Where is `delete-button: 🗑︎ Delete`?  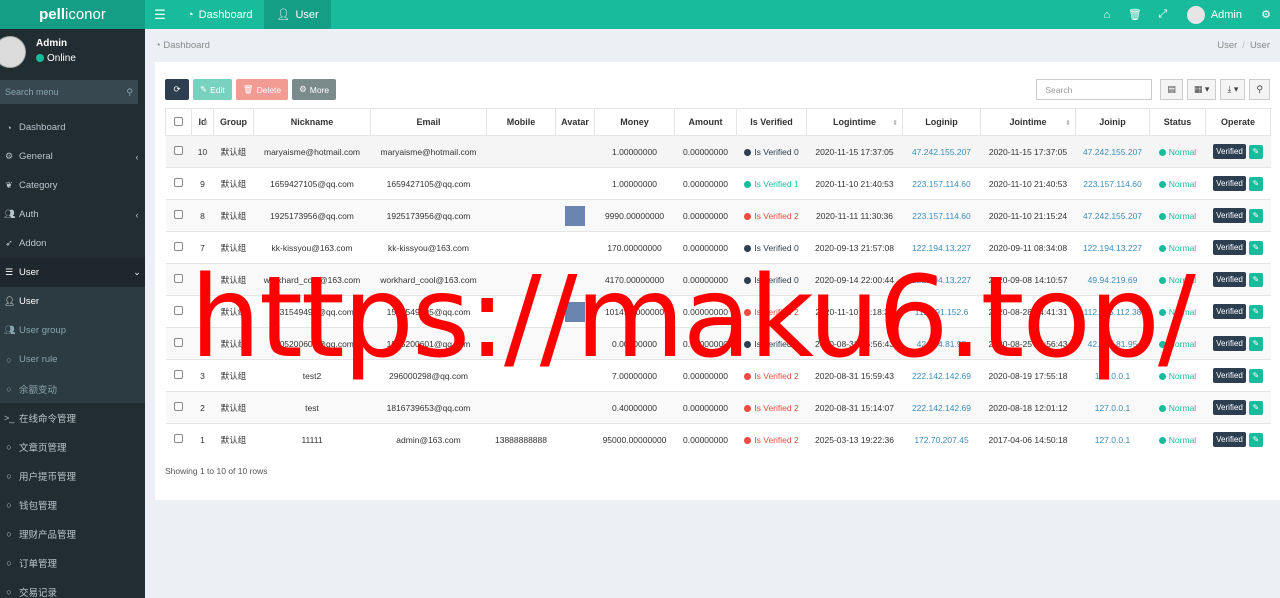
delete-button: 🗑︎ Delete is located at coordinates (262, 89).